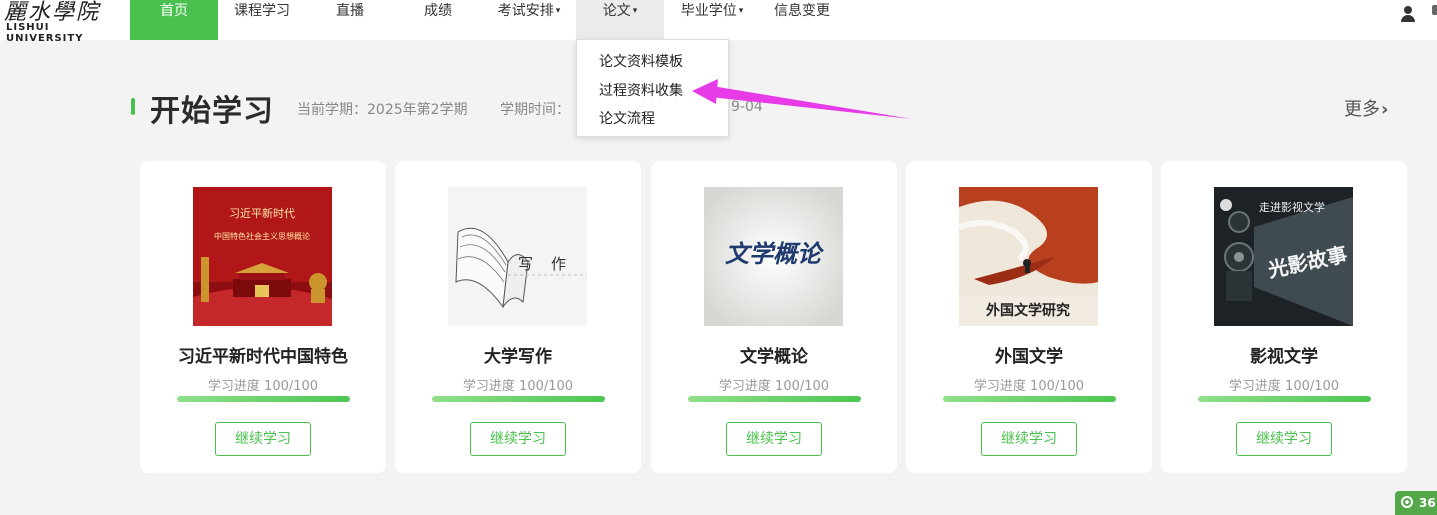 This screenshot has height=515, width=1437. What do you see at coordinates (262, 11) in the screenshot?
I see `nav-course-study-label: 课程学习` at bounding box center [262, 11].